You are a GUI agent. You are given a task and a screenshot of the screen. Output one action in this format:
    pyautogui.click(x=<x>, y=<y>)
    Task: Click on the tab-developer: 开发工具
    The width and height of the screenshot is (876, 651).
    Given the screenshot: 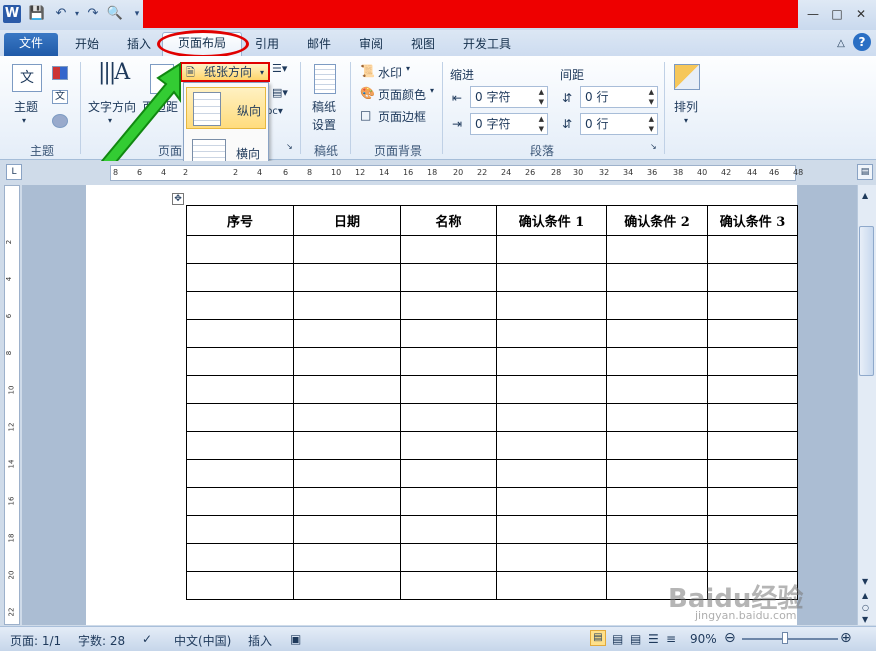 What is the action you would take?
    pyautogui.click(x=487, y=45)
    